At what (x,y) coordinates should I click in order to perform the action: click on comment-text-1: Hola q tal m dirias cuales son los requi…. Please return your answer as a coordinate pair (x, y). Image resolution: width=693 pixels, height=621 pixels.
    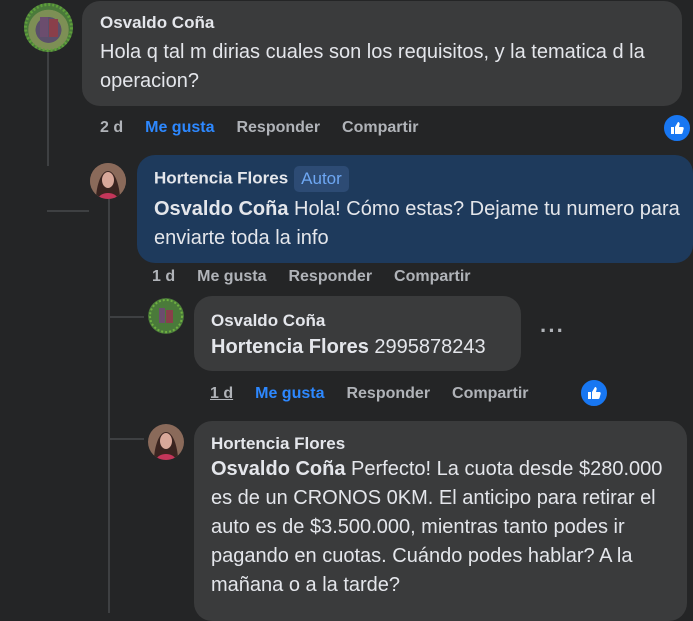
    Looking at the image, I should click on (372, 66).